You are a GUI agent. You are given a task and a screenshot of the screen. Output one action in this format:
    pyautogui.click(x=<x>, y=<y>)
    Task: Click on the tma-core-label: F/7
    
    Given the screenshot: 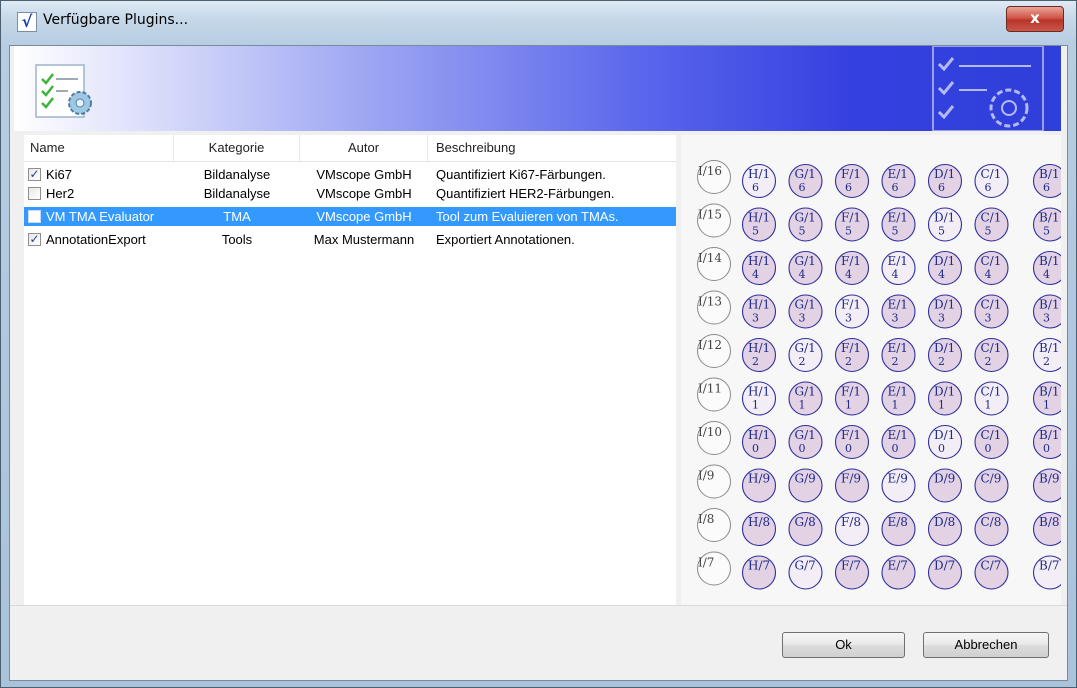 What is the action you would take?
    pyautogui.click(x=851, y=566)
    